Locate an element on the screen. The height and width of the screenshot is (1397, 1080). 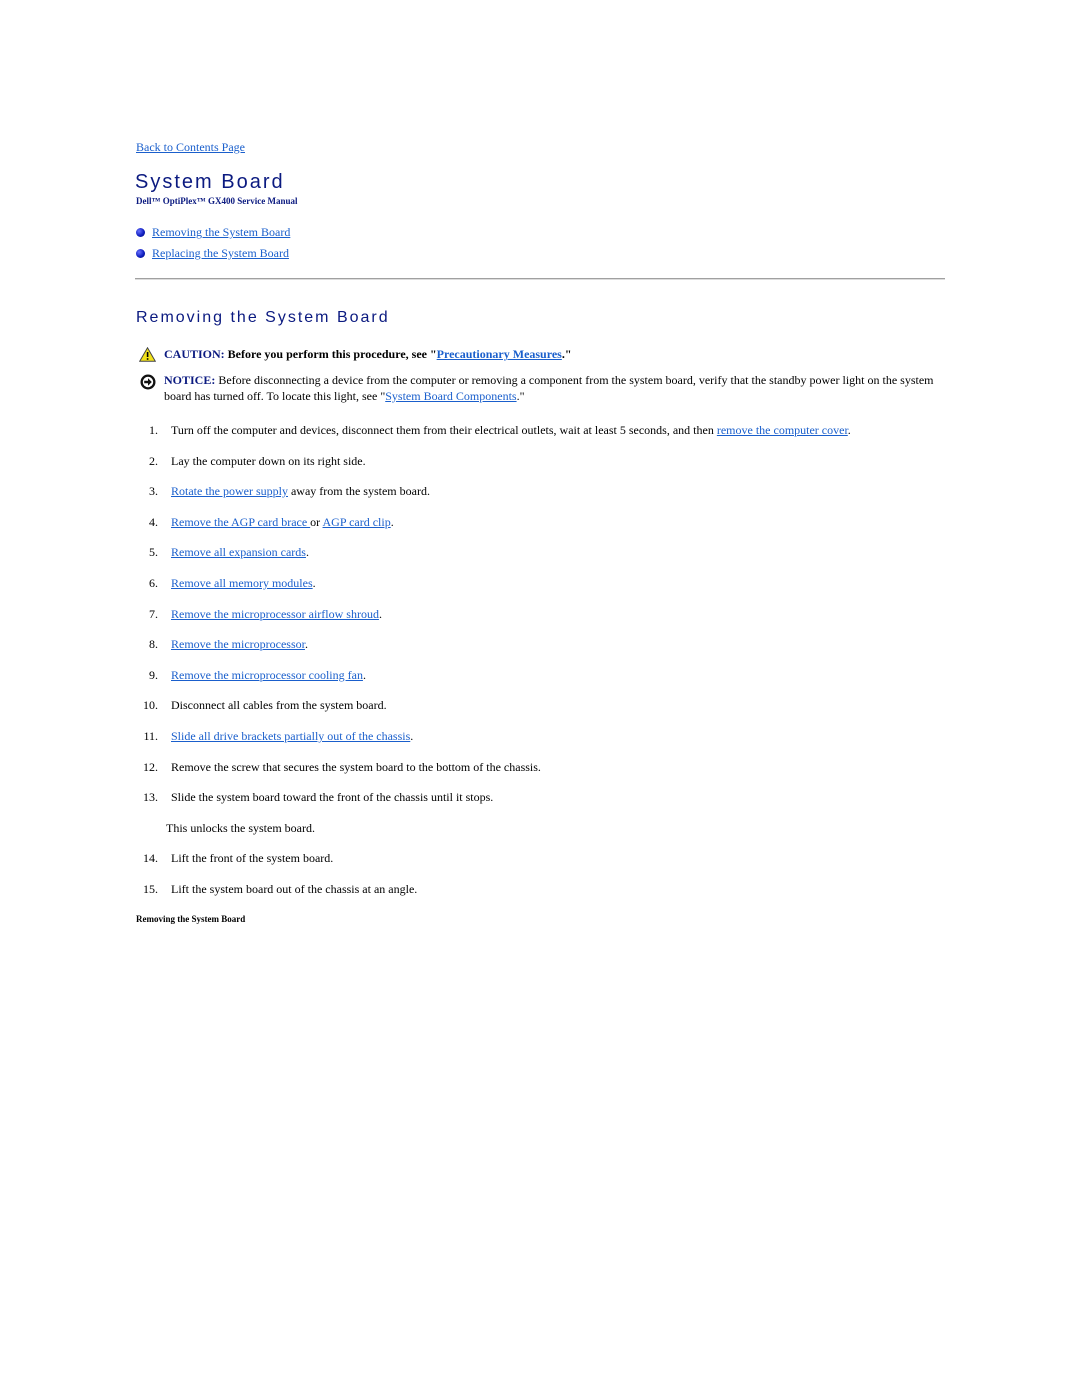
step-note: This unlocks the system board. is located at coordinates (536, 836).